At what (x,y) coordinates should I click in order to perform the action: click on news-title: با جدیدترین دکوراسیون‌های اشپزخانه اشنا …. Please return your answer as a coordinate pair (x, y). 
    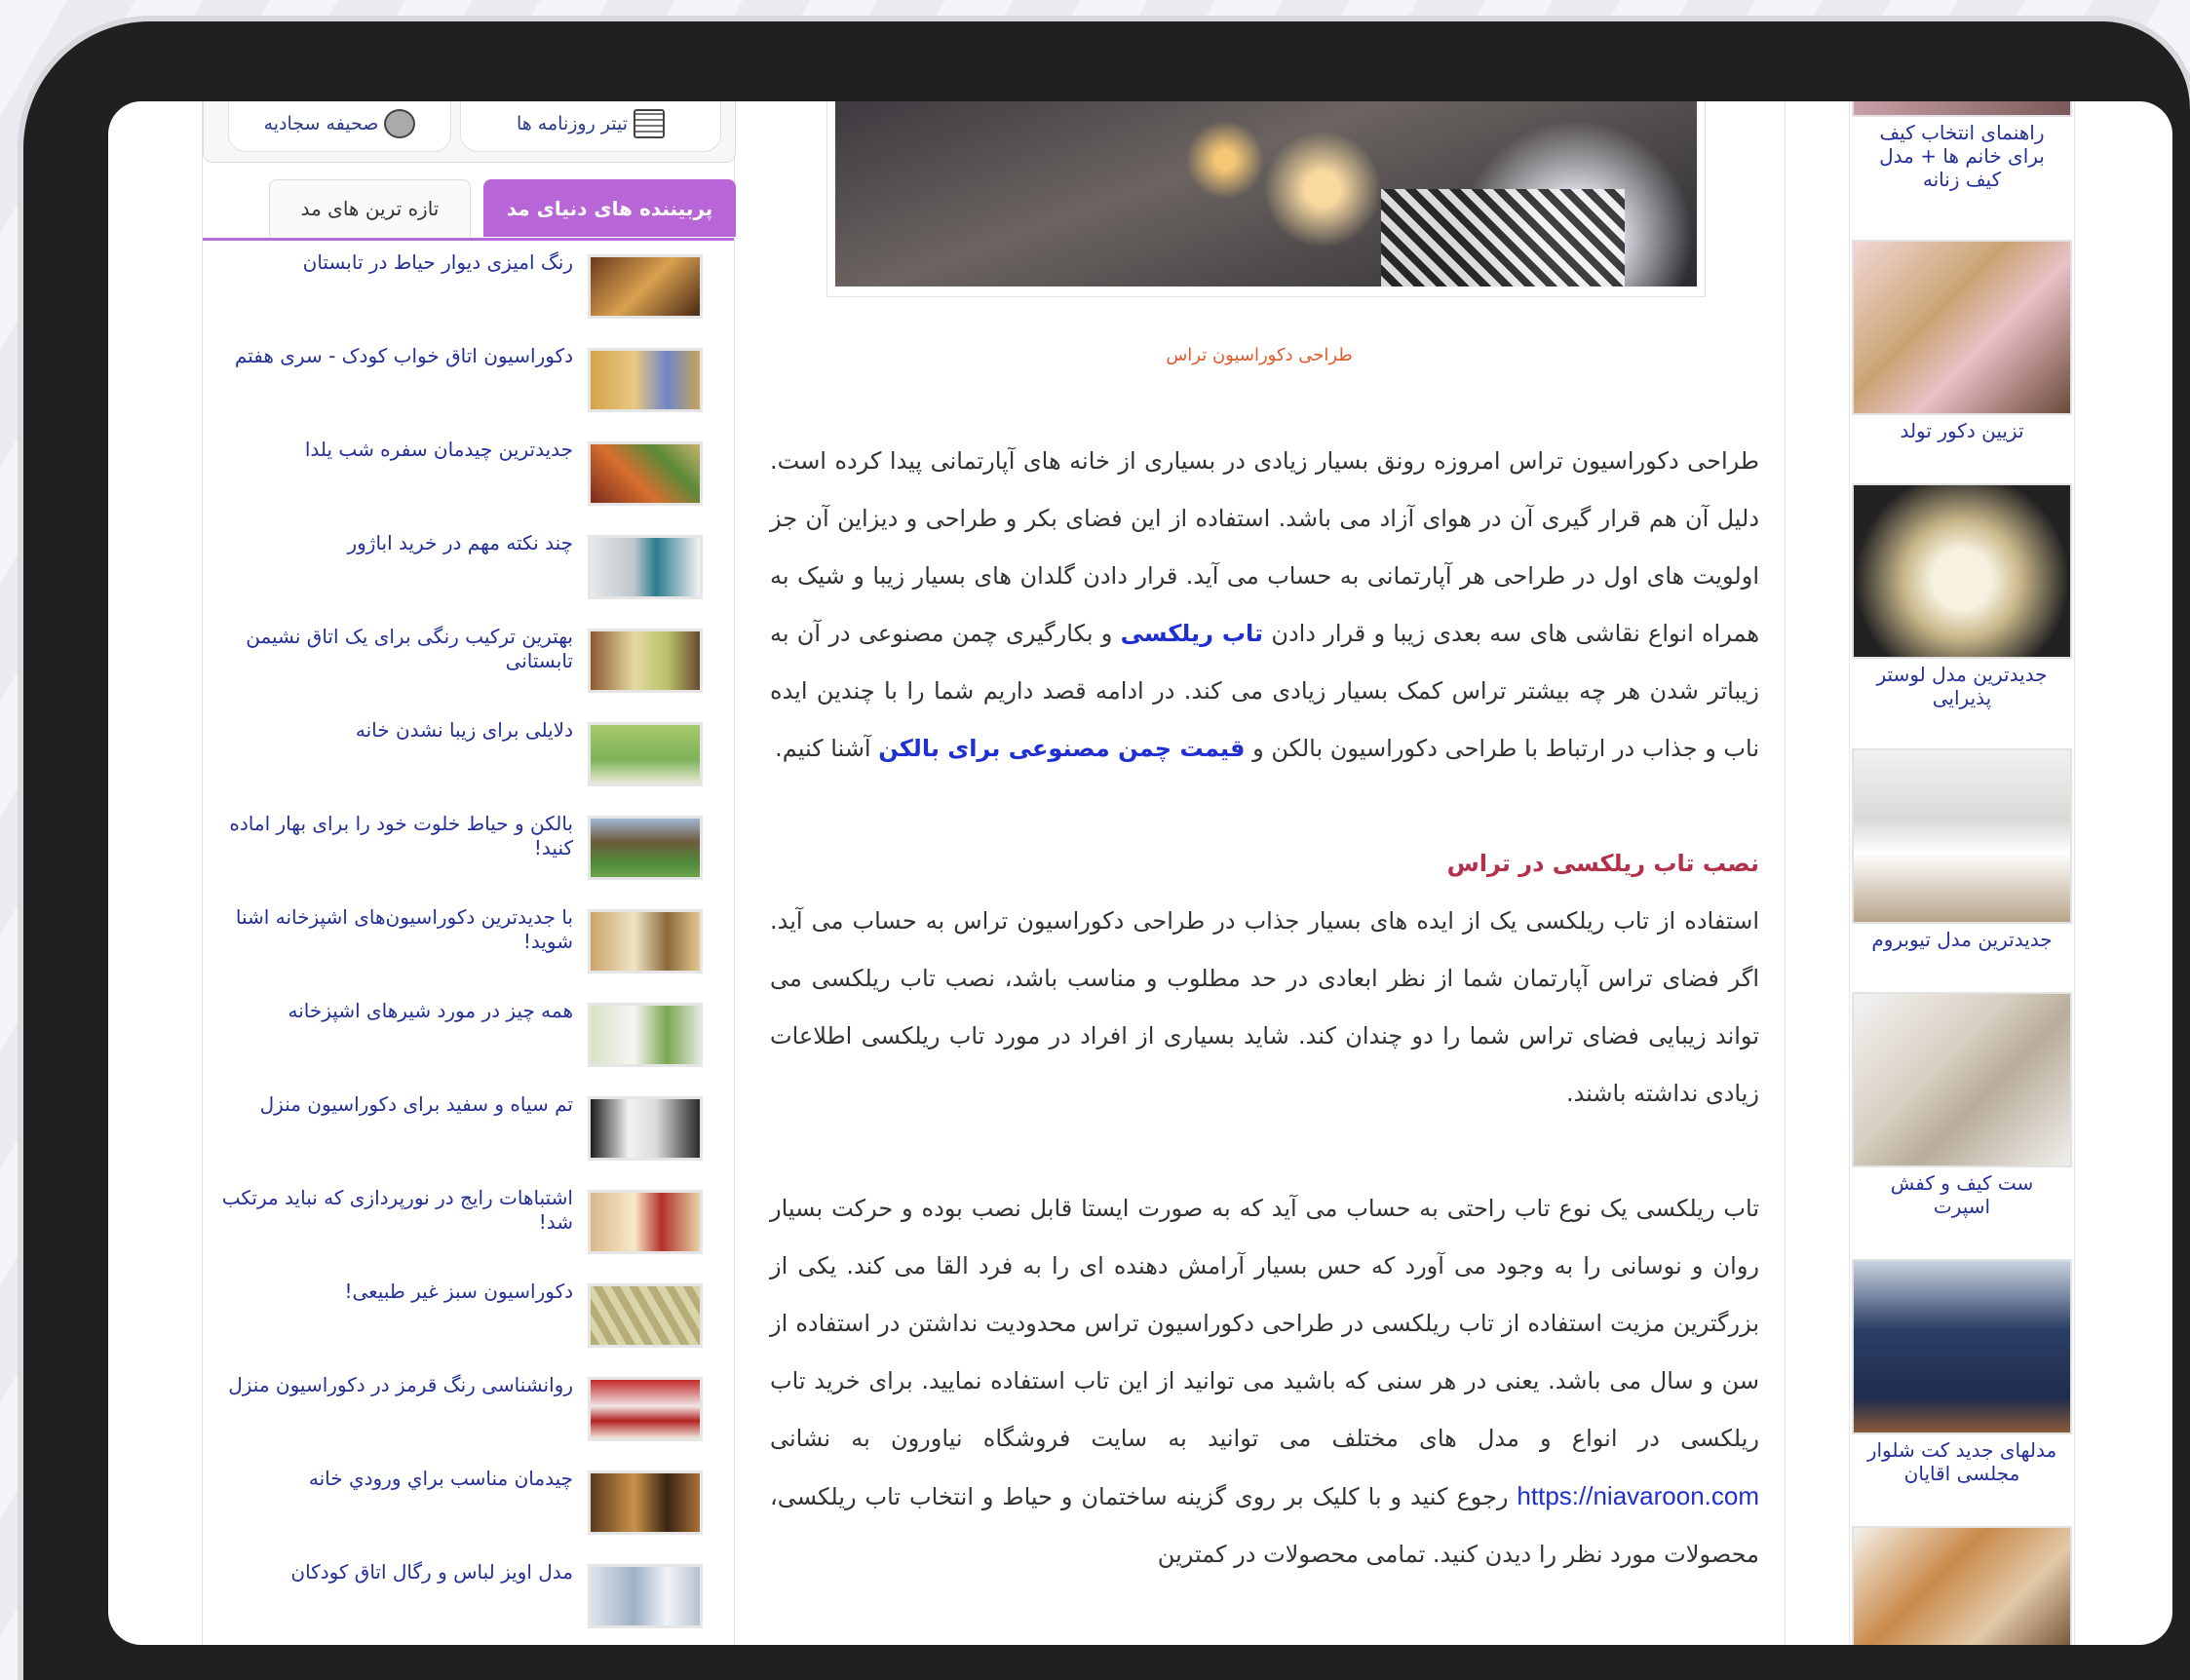
    Looking at the image, I should click on (393, 929).